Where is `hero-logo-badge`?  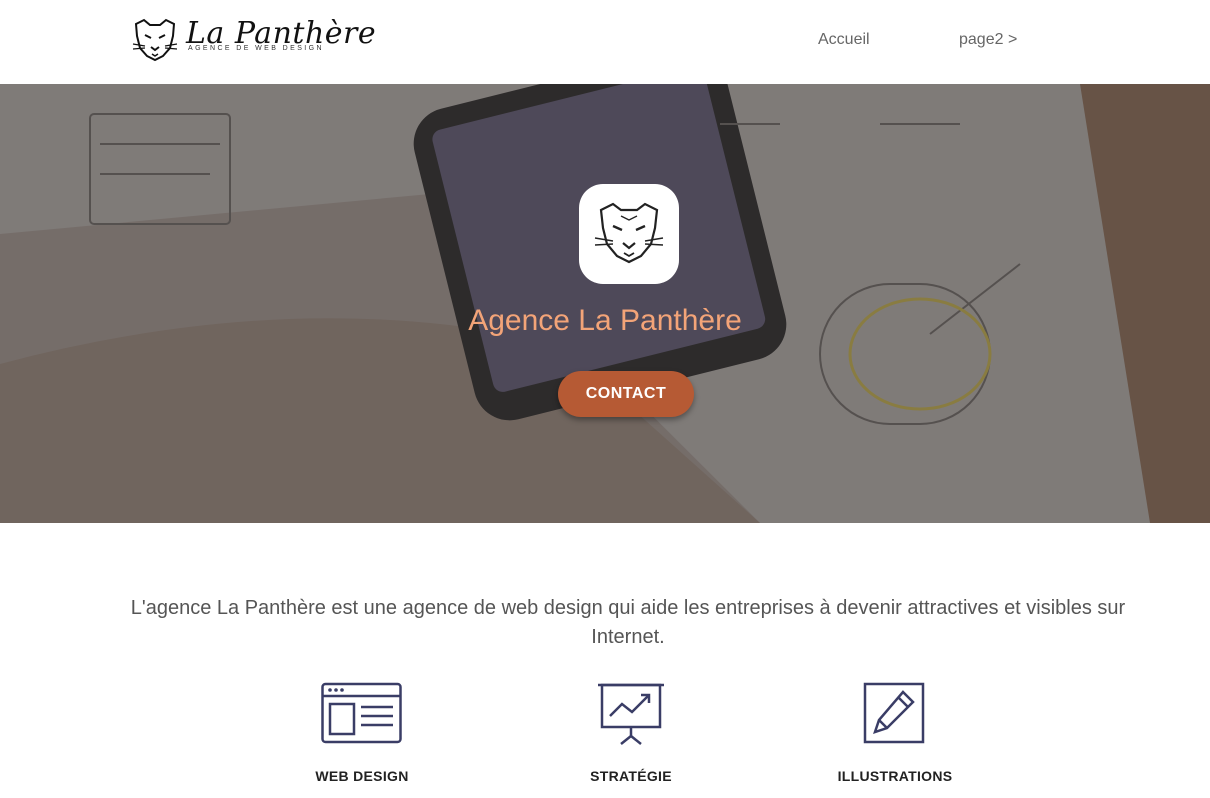
hero-logo-badge is located at coordinates (629, 234).